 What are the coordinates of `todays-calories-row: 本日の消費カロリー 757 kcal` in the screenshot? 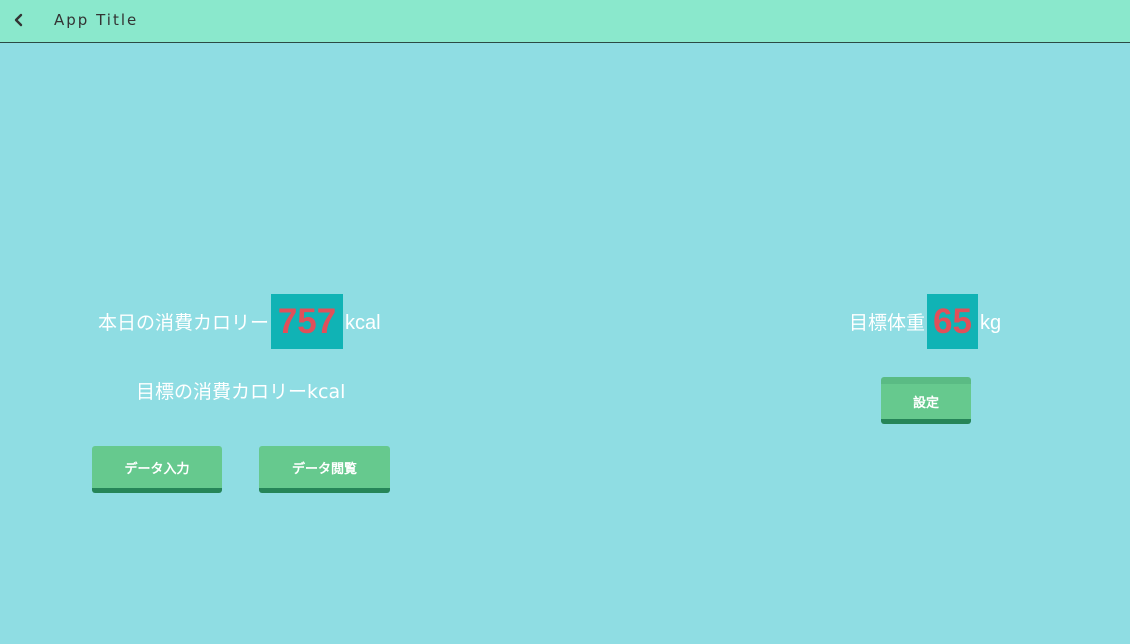 It's located at (239, 321).